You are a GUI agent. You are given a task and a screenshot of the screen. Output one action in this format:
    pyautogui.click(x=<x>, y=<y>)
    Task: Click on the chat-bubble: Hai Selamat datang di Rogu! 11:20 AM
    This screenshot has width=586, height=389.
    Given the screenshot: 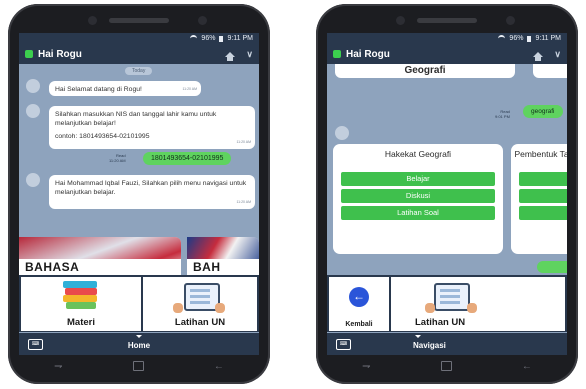 What is the action you would take?
    pyautogui.click(x=125, y=88)
    